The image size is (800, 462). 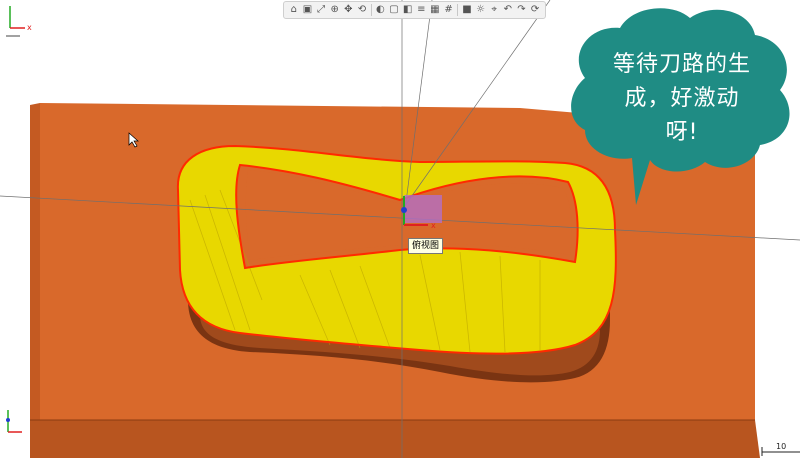 What do you see at coordinates (29, 27) in the screenshot?
I see `axis-x-label: x` at bounding box center [29, 27].